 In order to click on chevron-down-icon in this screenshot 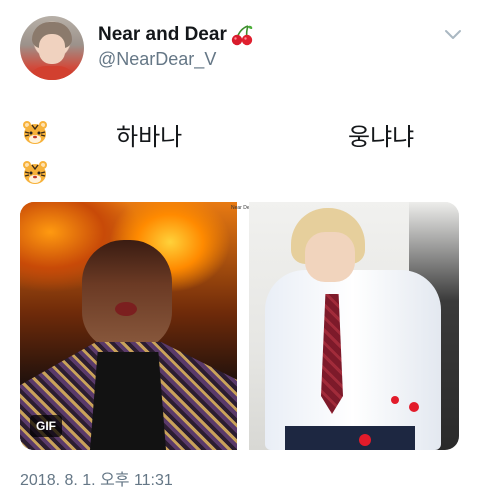, I will do `click(453, 34)`.